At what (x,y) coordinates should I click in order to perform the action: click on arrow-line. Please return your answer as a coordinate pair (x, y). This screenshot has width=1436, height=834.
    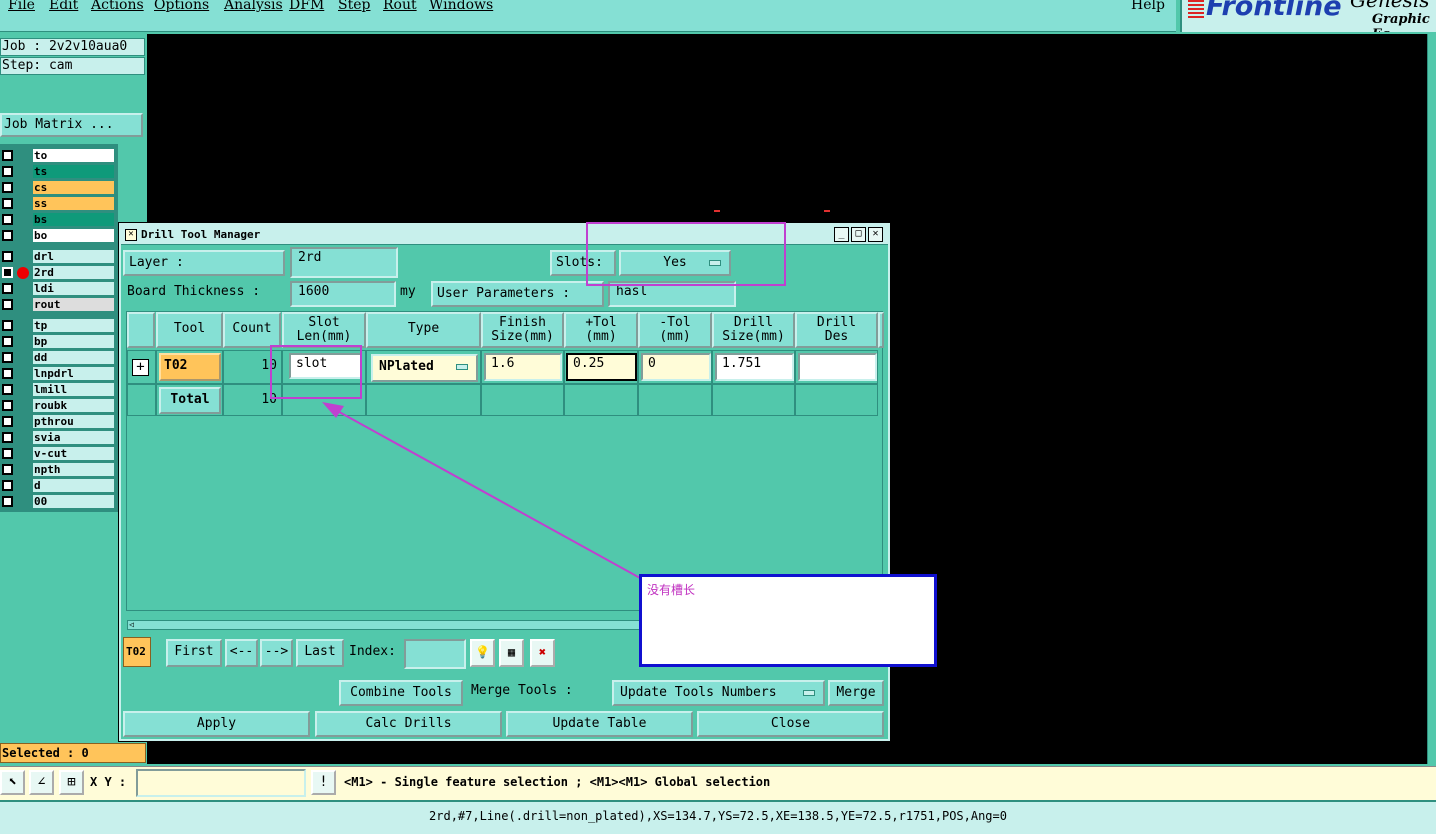
    Looking at the image, I should click on (486, 493).